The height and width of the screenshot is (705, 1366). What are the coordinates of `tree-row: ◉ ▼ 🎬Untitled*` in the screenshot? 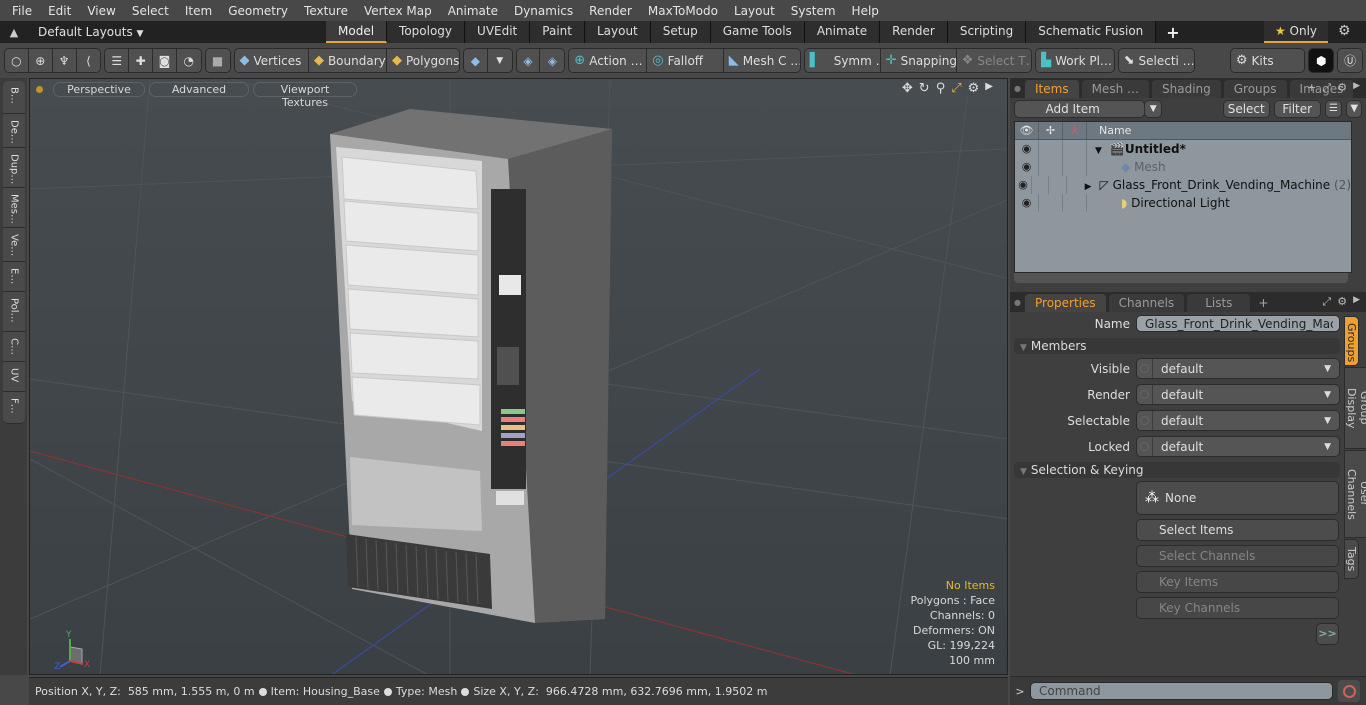 It's located at (1183, 149).